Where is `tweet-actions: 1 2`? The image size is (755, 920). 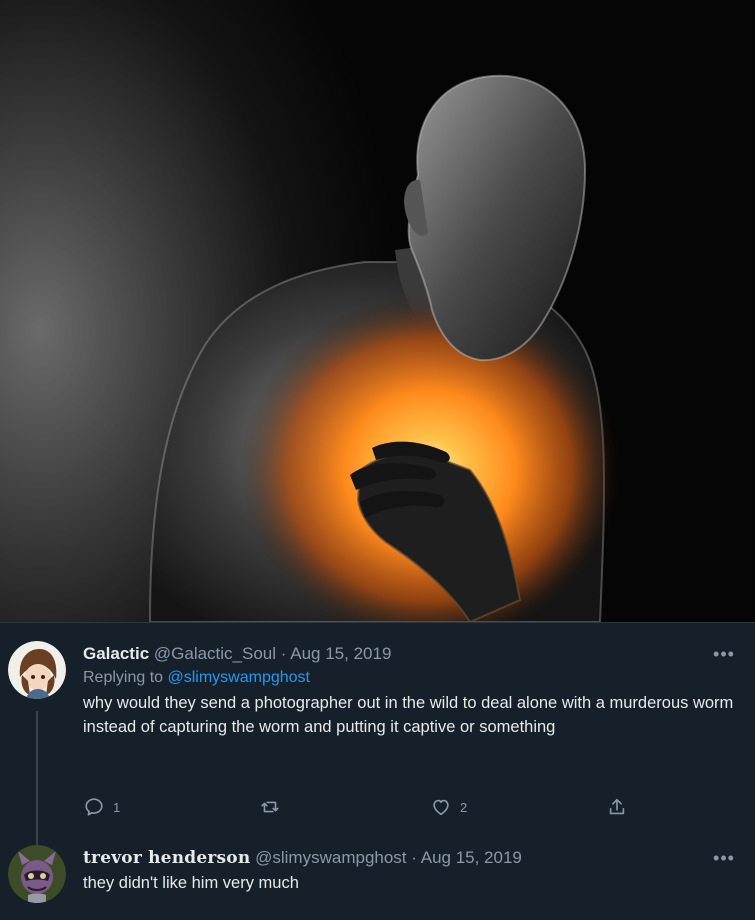 tweet-actions: 1 2 is located at coordinates (363, 807).